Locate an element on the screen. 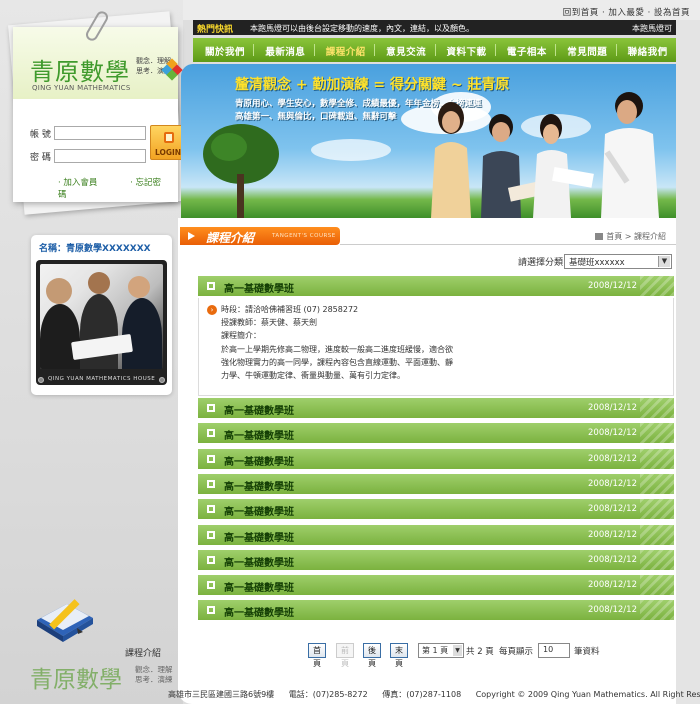 Image resolution: width=700 pixels, height=704 pixels. account-input is located at coordinates (100, 133).